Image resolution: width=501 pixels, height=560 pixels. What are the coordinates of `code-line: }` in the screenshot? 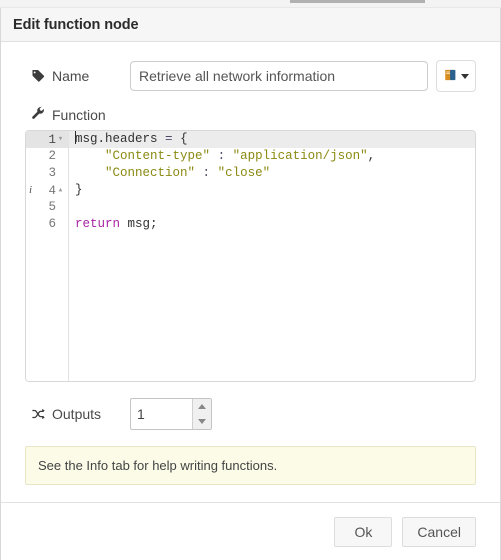 It's located at (275, 190).